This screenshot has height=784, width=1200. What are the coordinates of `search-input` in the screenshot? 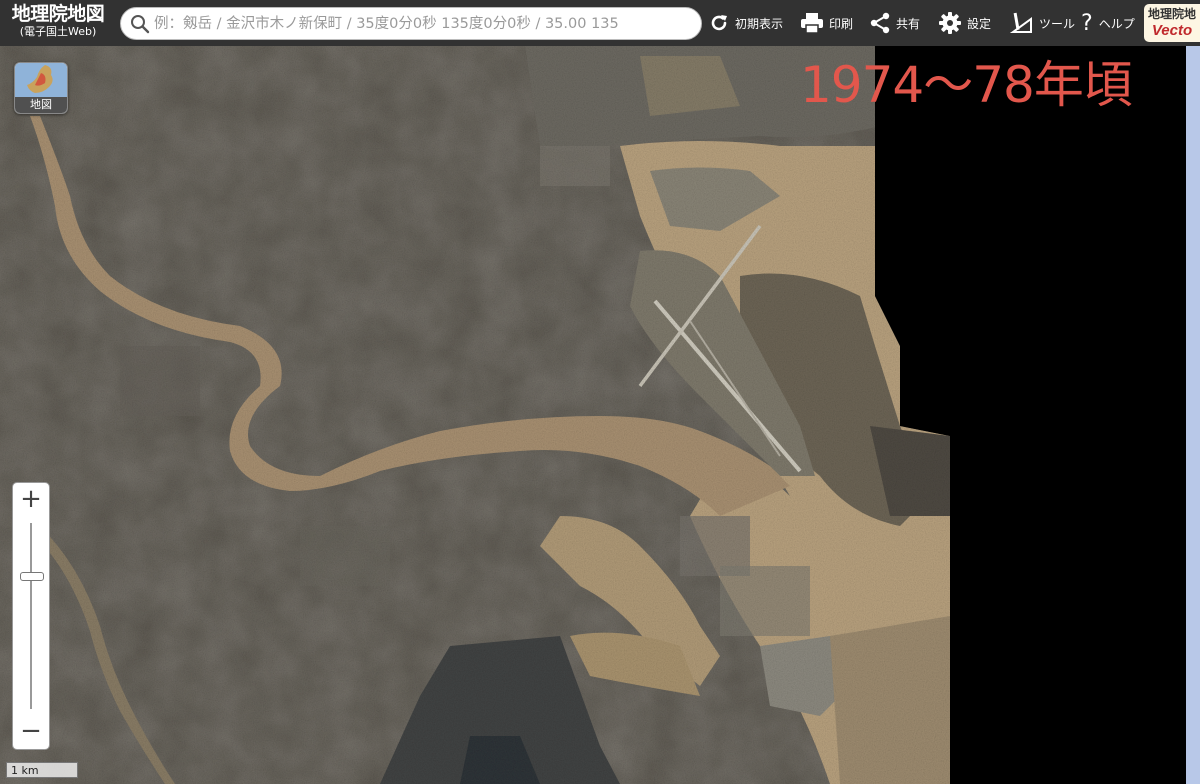 It's located at (424, 24).